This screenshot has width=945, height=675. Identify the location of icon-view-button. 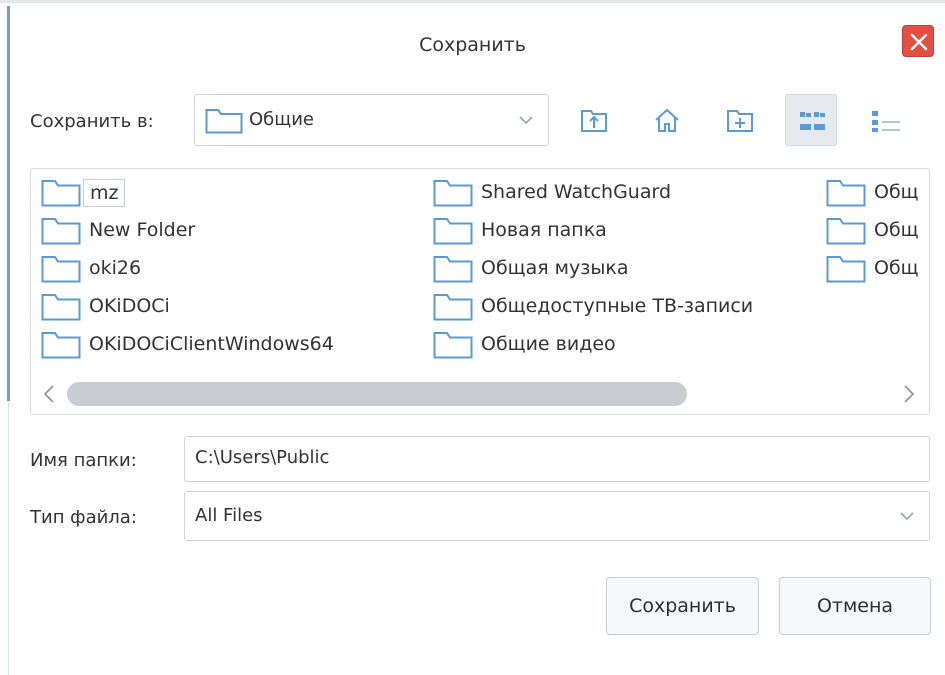
(811, 120).